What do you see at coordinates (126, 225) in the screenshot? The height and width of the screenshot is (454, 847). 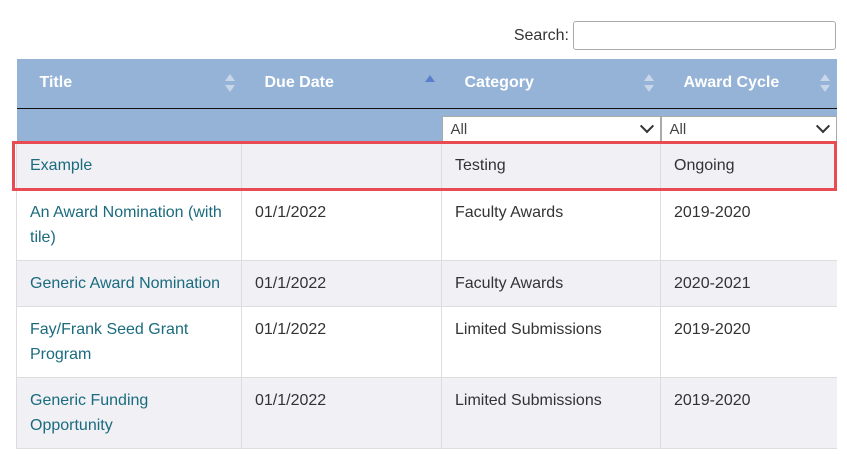 I see `title-link: An Award Nomination (with tile)` at bounding box center [126, 225].